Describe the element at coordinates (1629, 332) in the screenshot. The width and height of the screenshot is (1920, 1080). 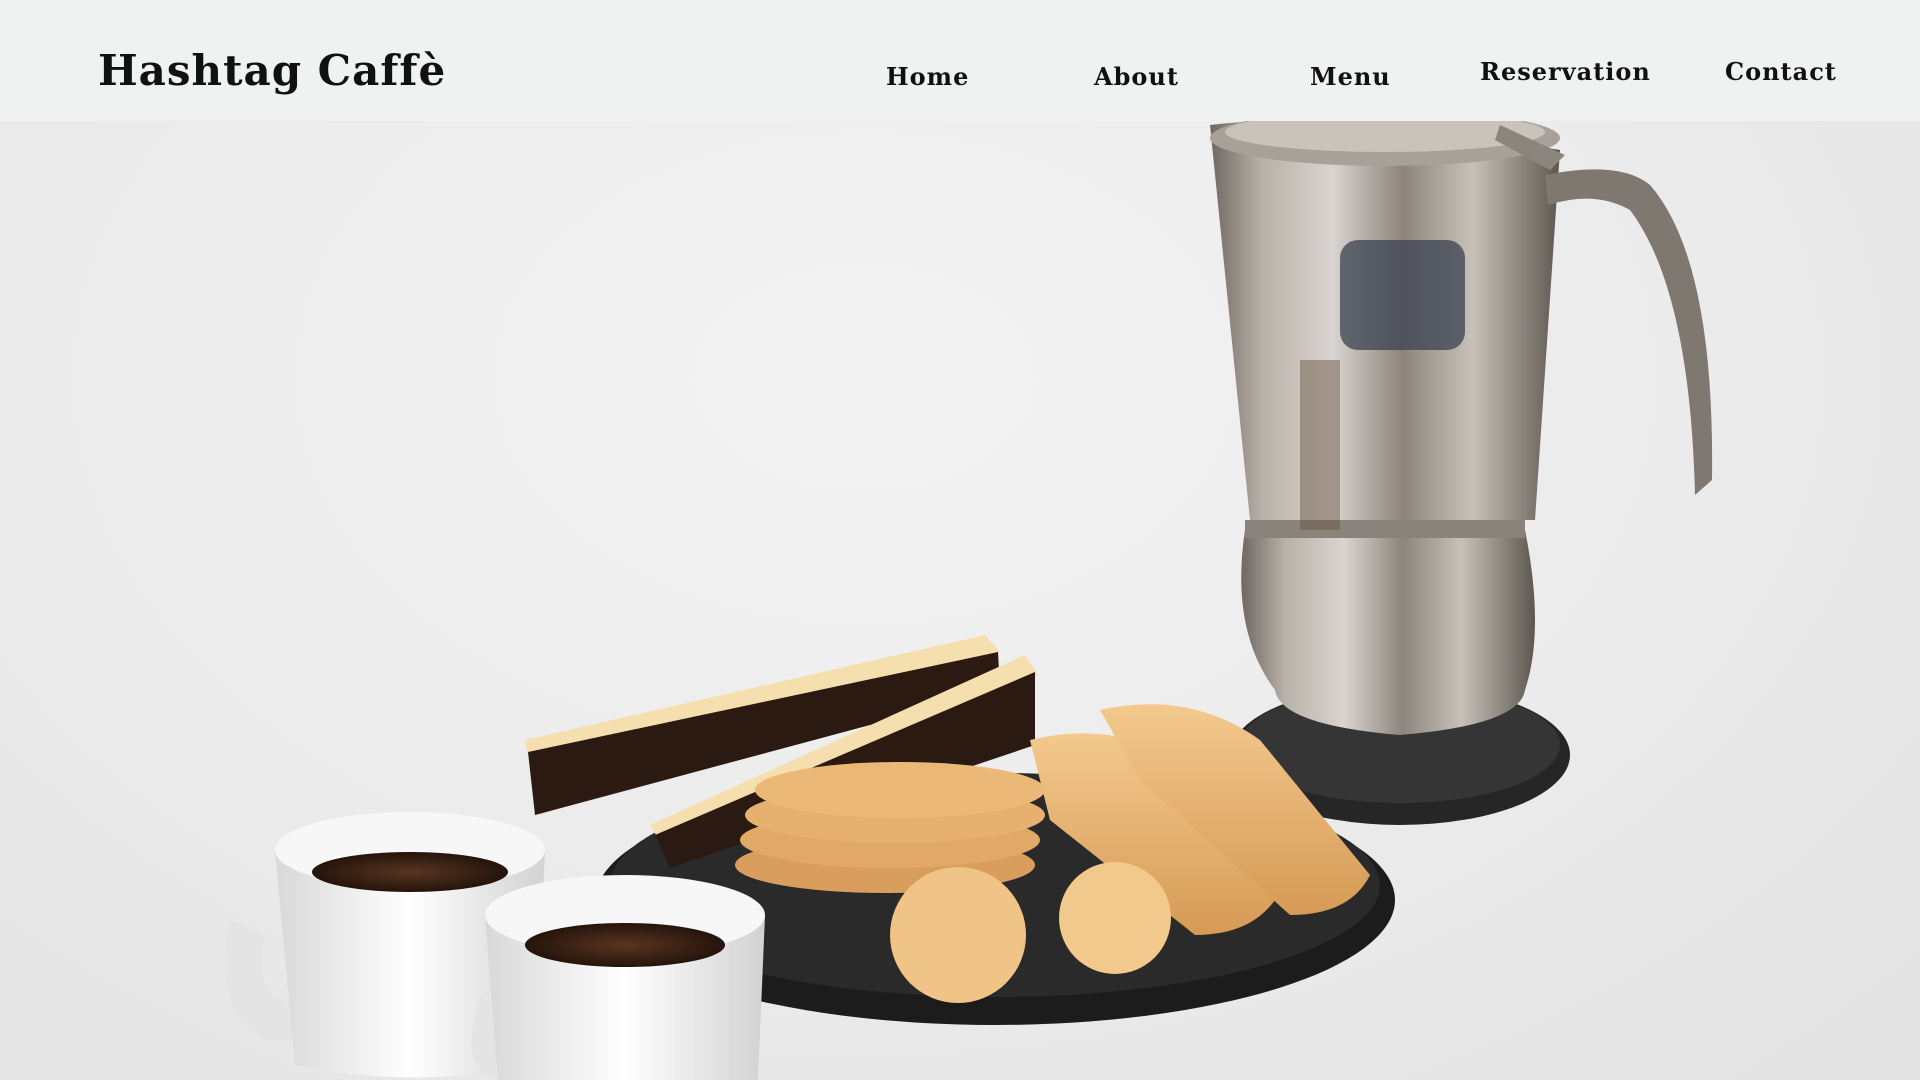
I see `moka-pot-handle` at that location.